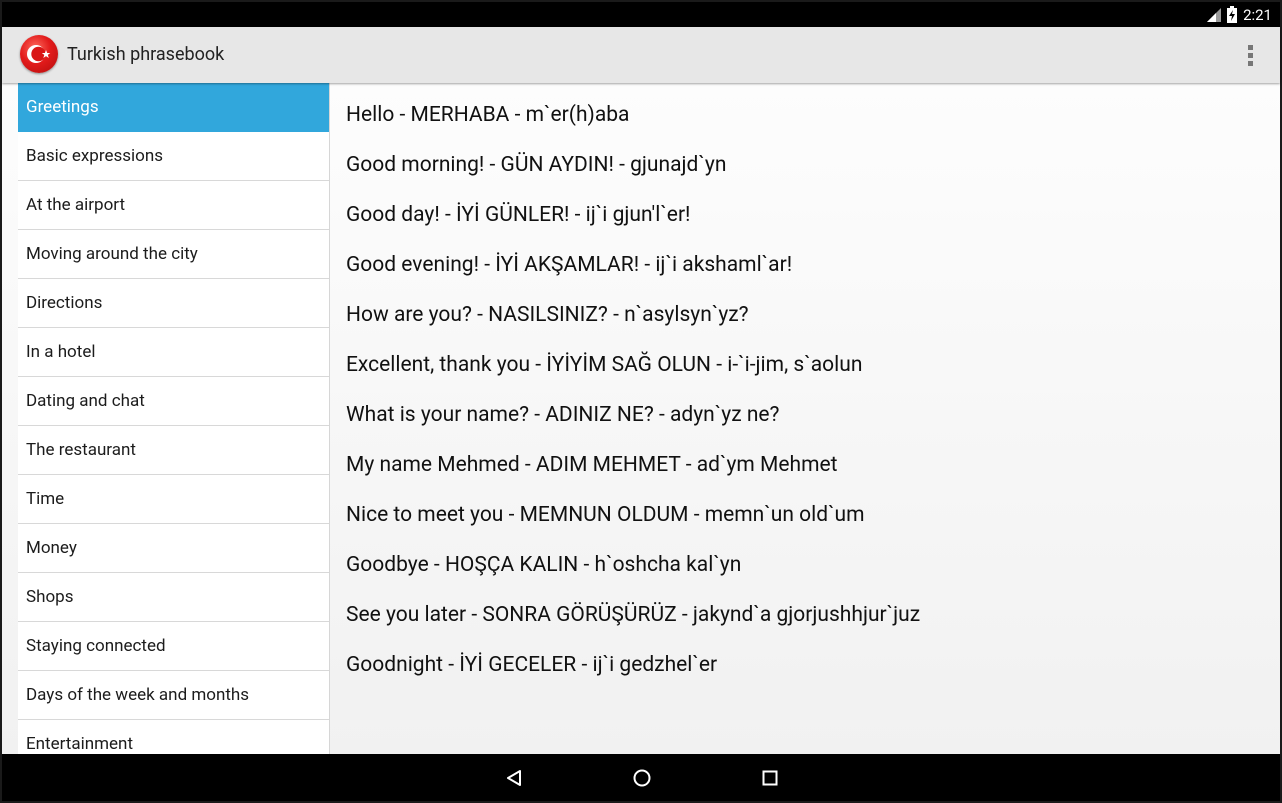 This screenshot has width=1282, height=803. What do you see at coordinates (173, 156) in the screenshot?
I see `sidebar-item: Basic expressions` at bounding box center [173, 156].